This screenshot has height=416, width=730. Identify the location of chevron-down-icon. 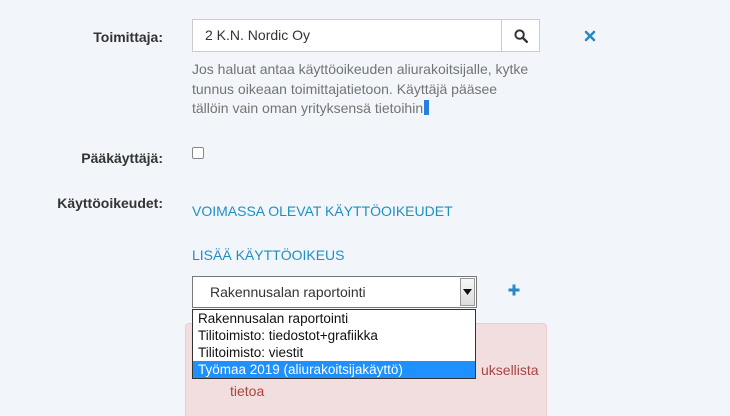
(467, 292).